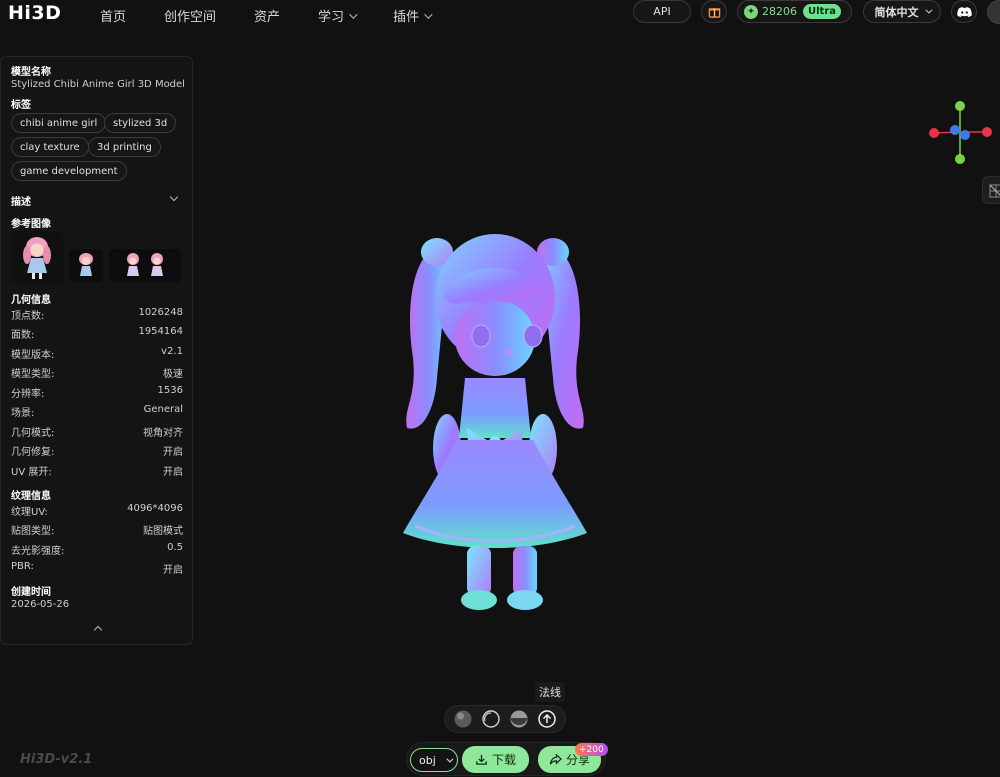 This screenshot has height=777, width=1000. Describe the element at coordinates (28, 394) in the screenshot. I see `row-label: 分辨率:` at that location.